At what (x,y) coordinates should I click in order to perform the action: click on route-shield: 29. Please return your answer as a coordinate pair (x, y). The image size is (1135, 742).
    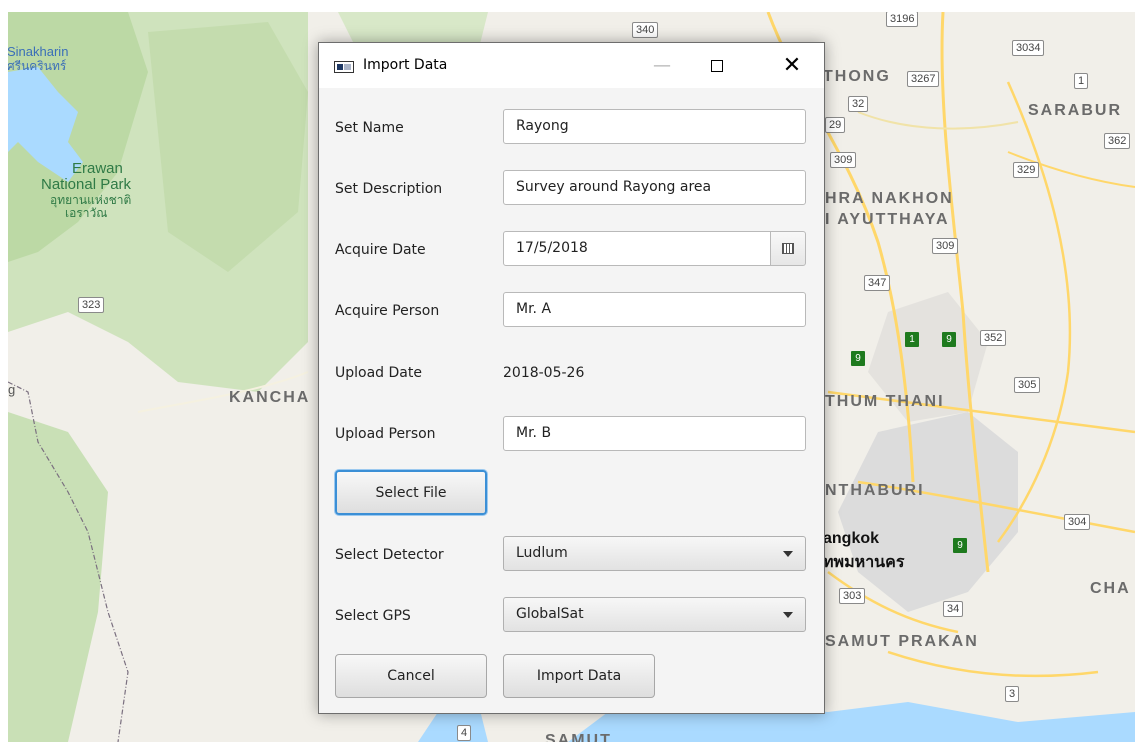
    Looking at the image, I should click on (835, 125).